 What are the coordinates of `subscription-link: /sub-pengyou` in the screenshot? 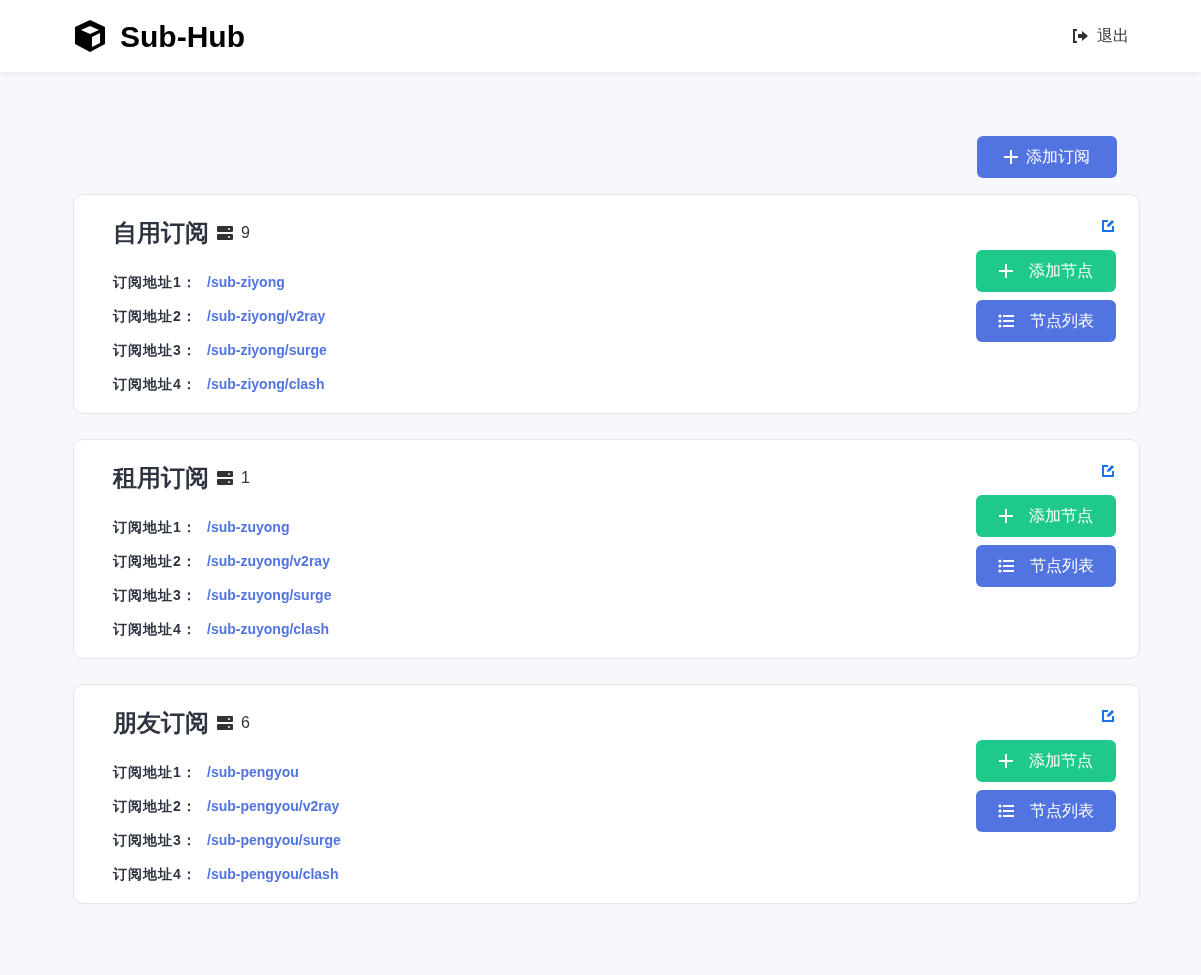 It's located at (253, 772).